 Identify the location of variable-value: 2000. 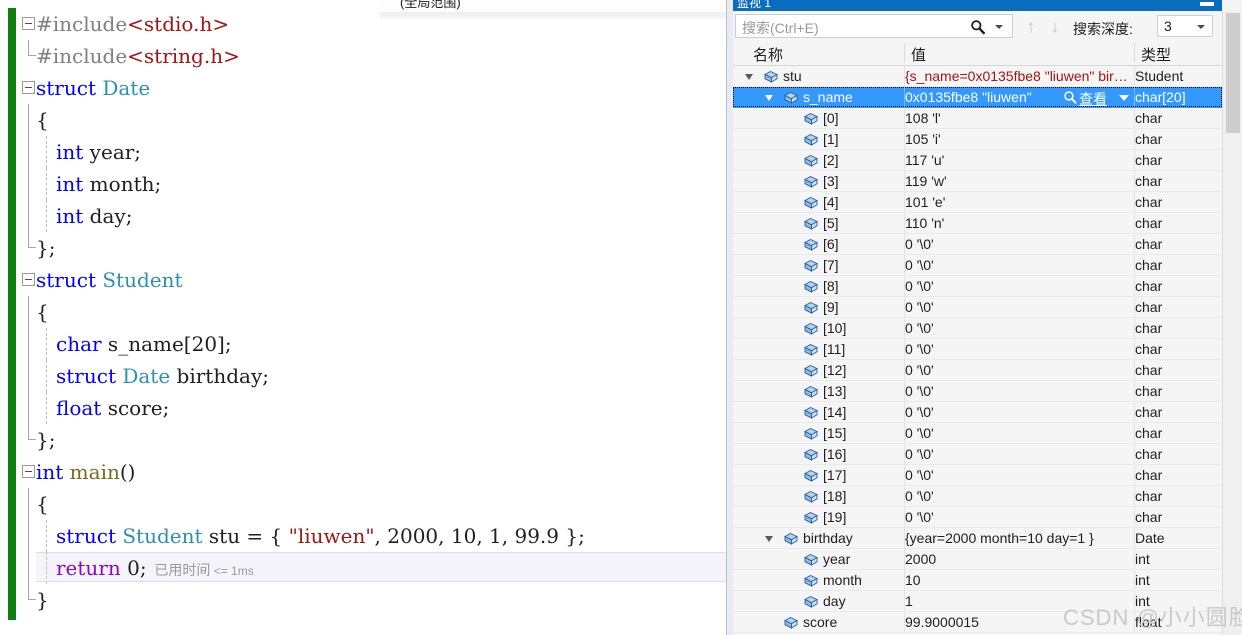
(920, 559).